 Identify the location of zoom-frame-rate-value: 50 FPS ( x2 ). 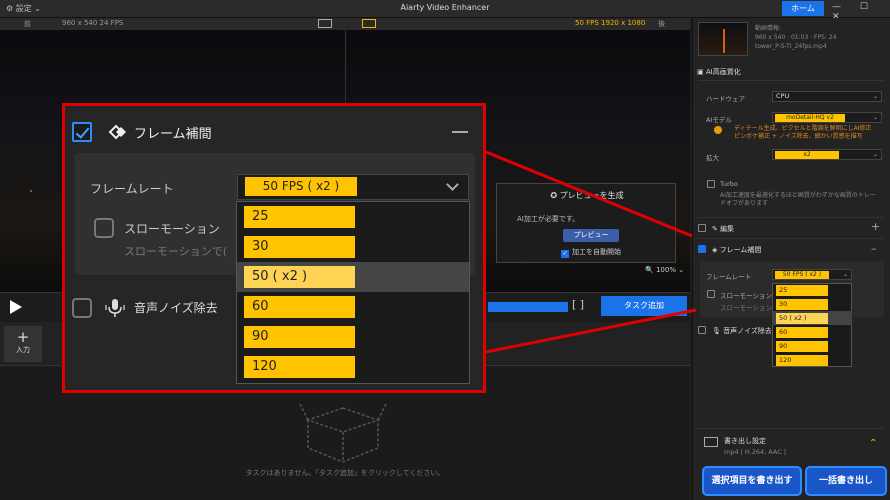
(301, 186).